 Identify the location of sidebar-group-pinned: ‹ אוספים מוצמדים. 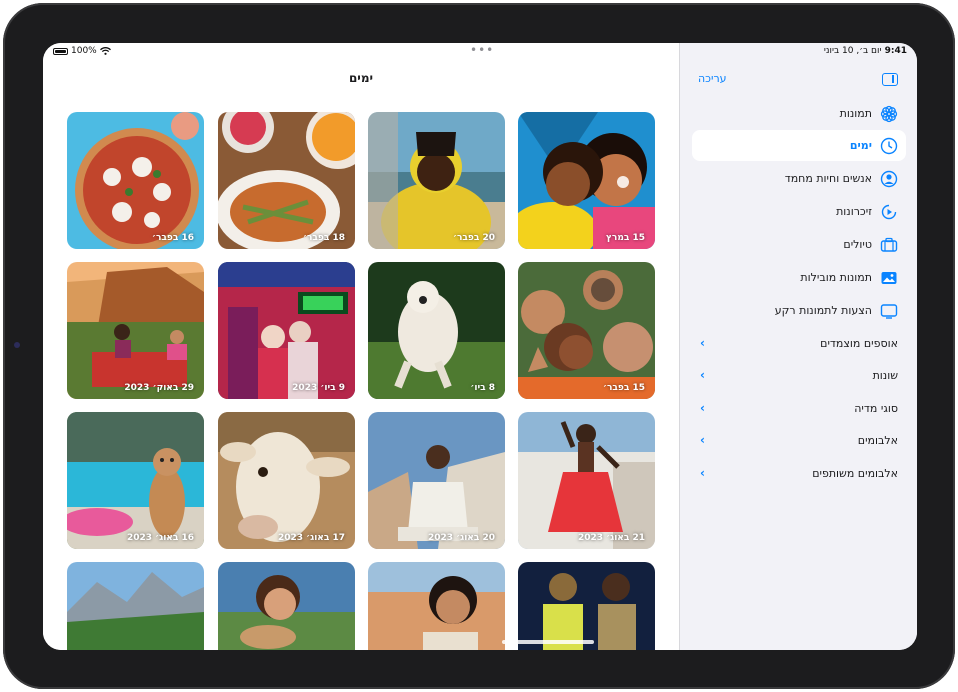
(799, 343).